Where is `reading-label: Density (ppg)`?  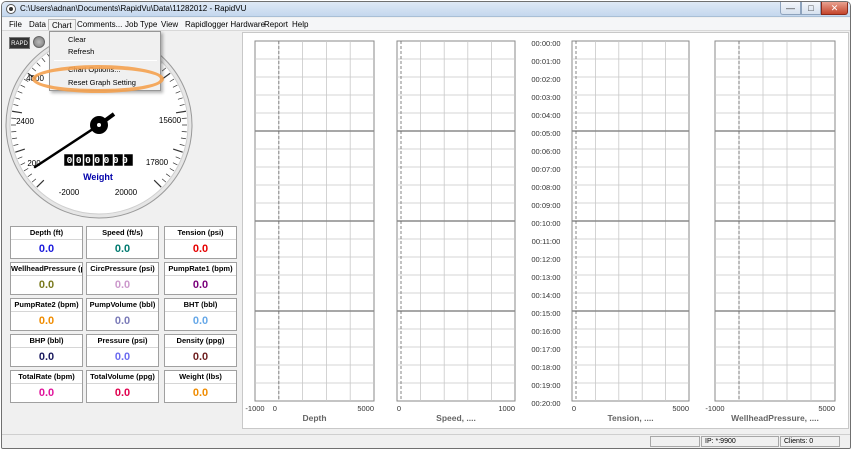 reading-label: Density (ppg) is located at coordinates (200, 341).